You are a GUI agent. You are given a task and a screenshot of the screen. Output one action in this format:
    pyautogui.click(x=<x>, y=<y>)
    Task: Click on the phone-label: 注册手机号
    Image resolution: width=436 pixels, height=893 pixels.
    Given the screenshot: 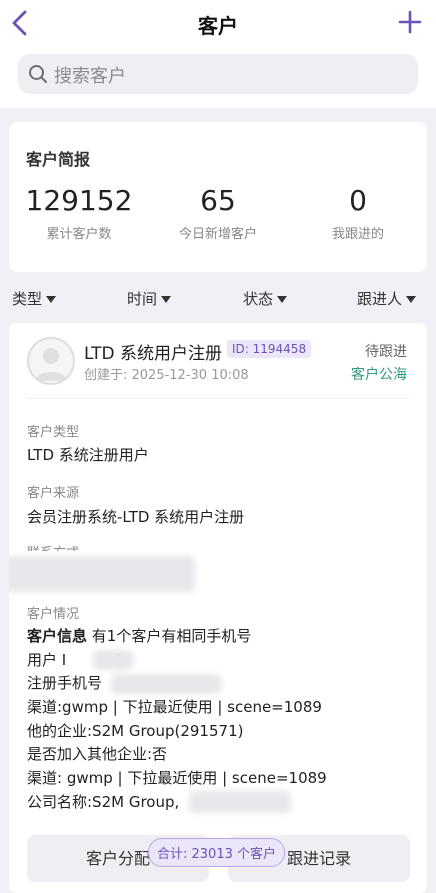 What is the action you would take?
    pyautogui.click(x=65, y=683)
    